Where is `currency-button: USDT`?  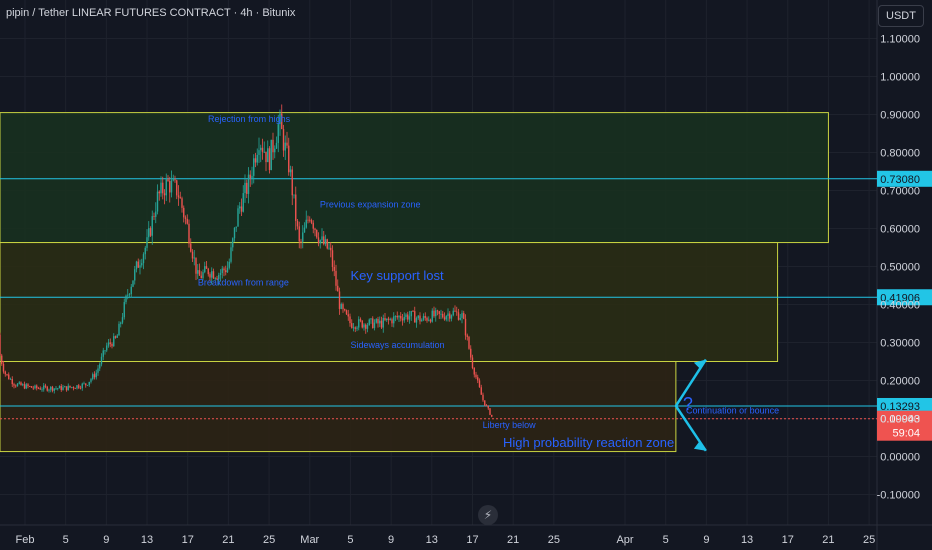
currency-button: USDT is located at coordinates (901, 16).